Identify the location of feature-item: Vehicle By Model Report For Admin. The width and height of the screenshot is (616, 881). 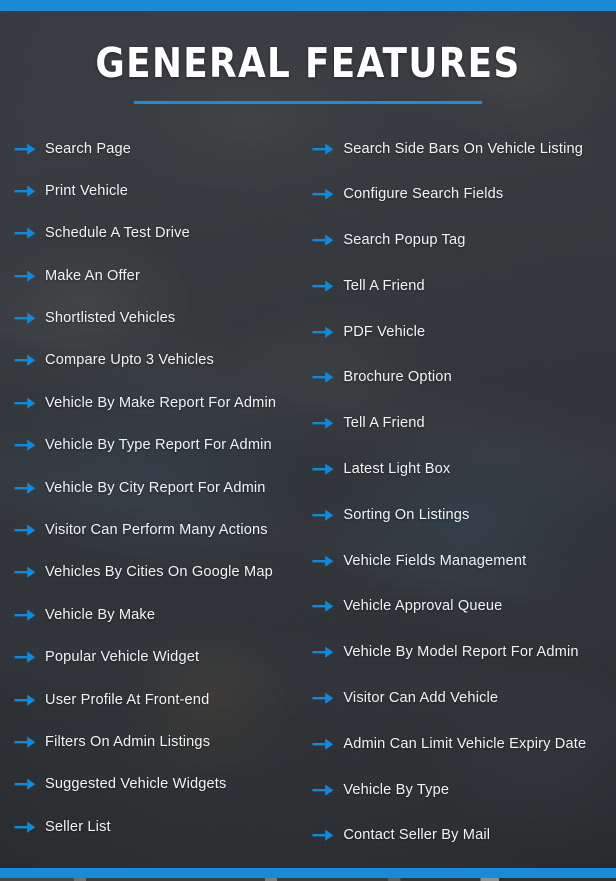
(464, 652).